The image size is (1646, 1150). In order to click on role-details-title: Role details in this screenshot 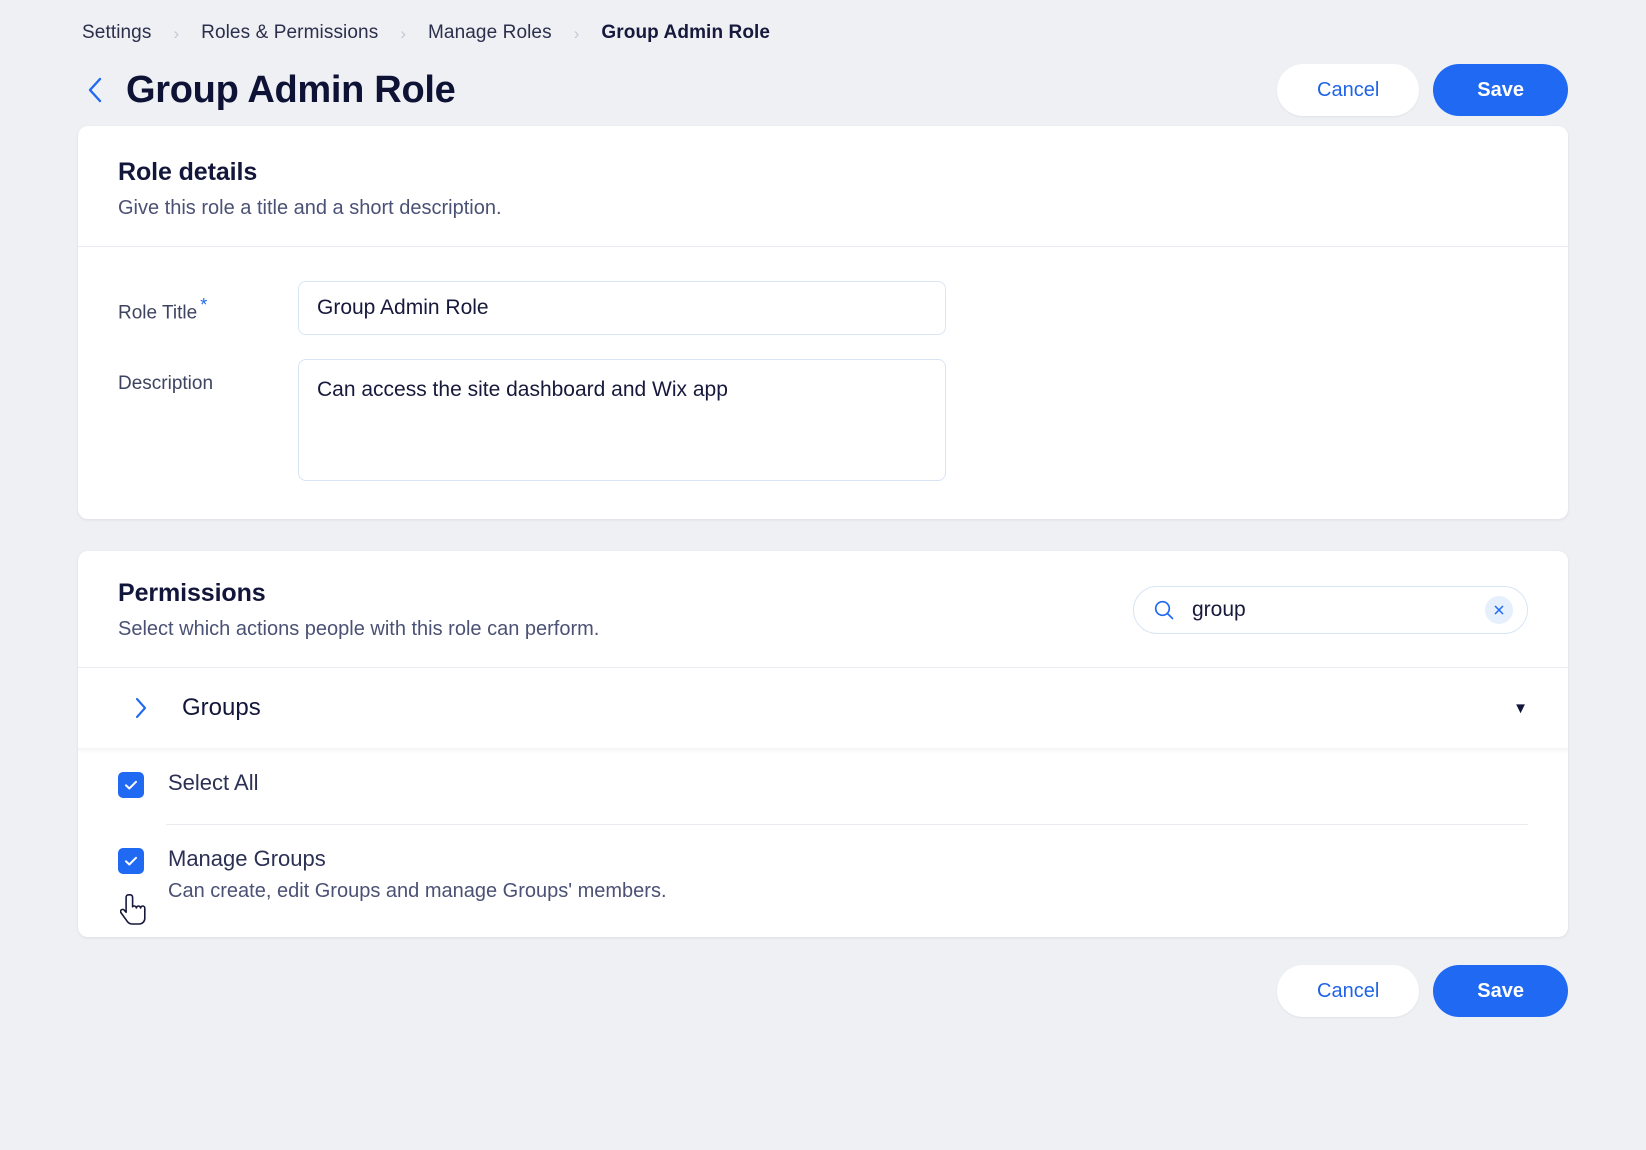, I will do `click(188, 172)`.